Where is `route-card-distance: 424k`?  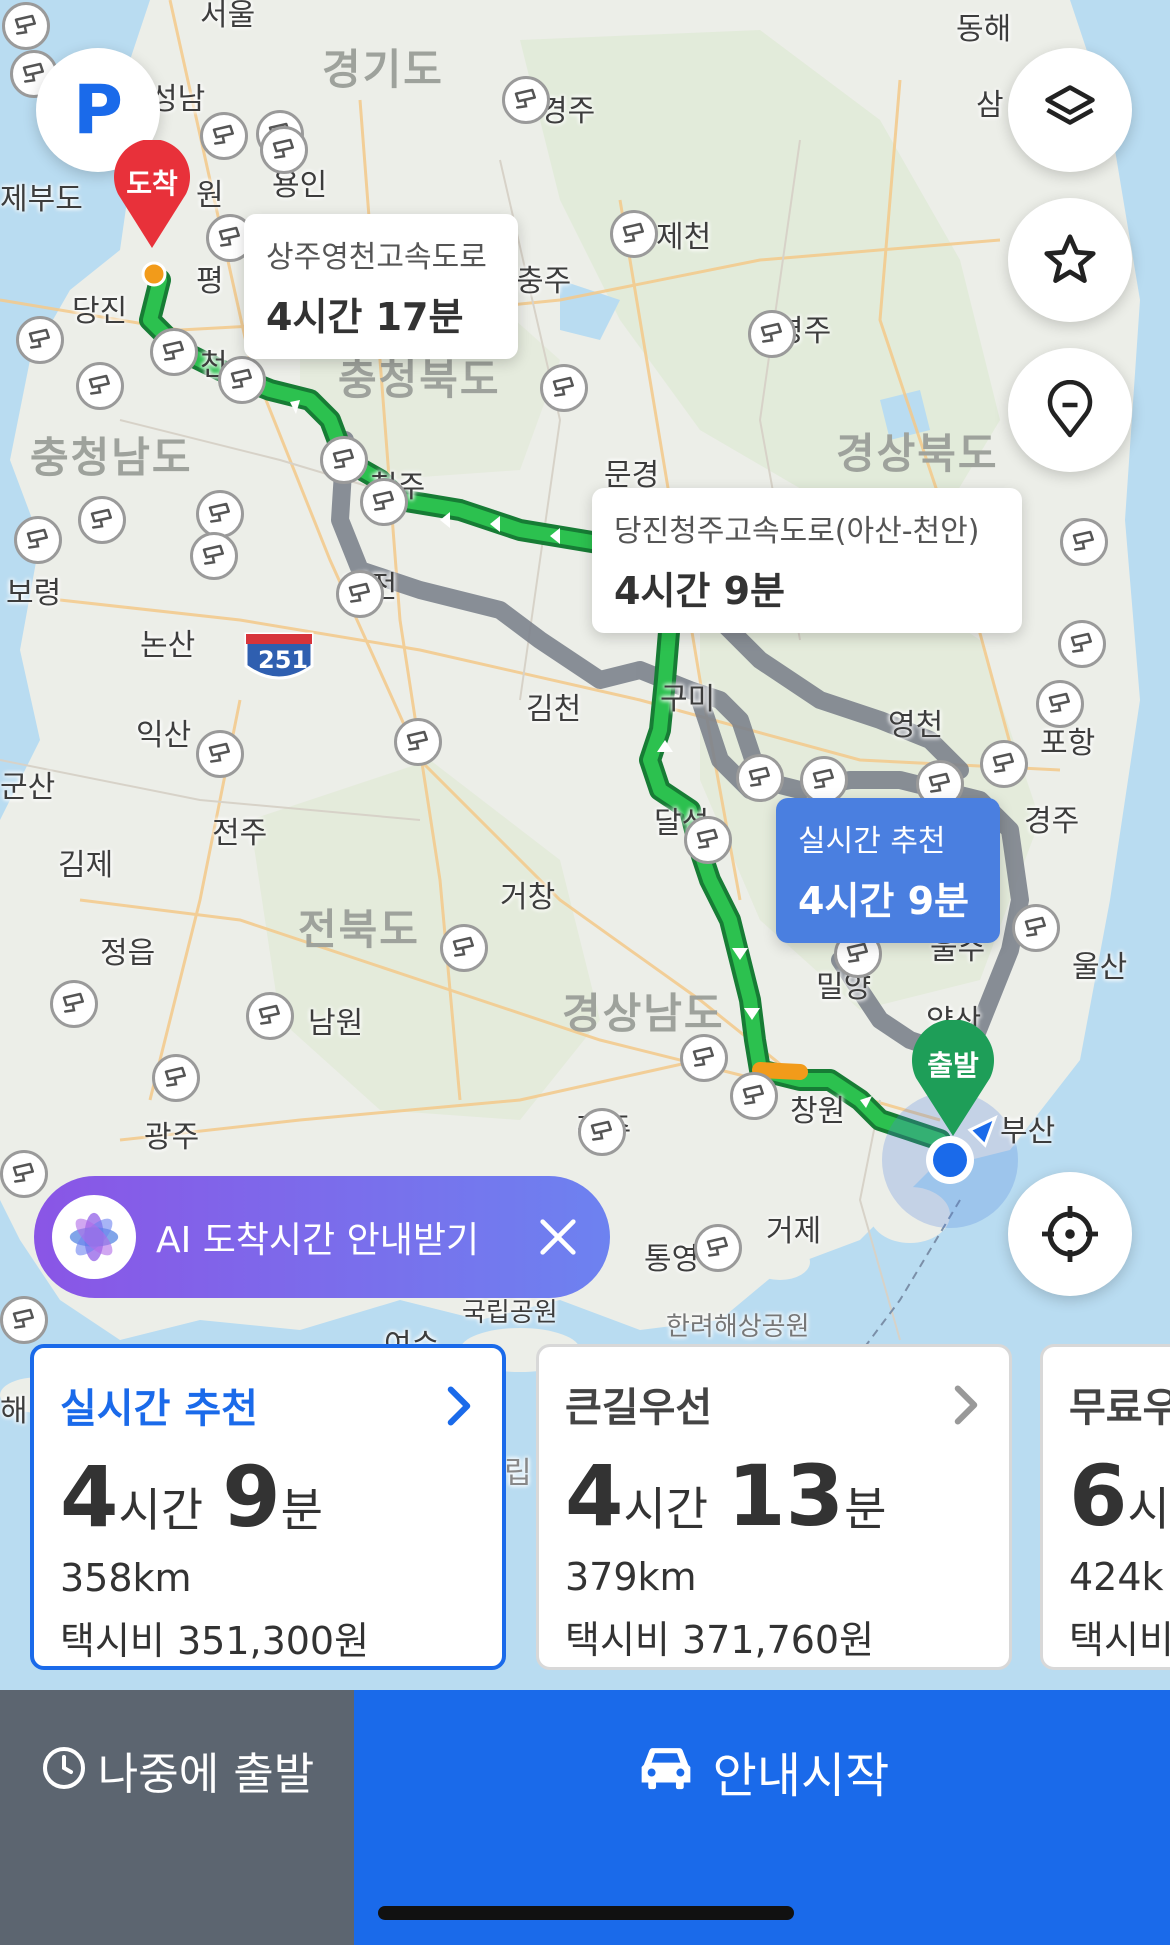
route-card-distance: 424k is located at coordinates (1116, 1577).